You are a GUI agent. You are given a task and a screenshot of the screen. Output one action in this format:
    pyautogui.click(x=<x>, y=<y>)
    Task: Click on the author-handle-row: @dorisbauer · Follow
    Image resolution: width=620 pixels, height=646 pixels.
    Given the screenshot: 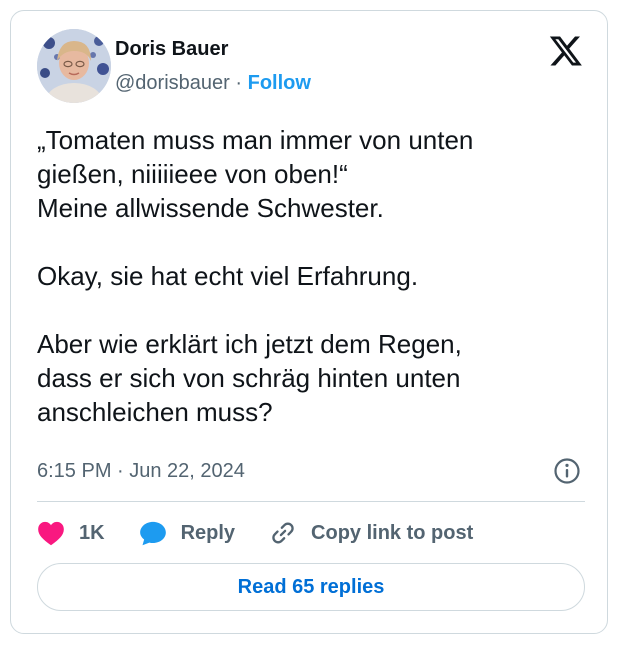 What is the action you would take?
    pyautogui.click(x=213, y=83)
    